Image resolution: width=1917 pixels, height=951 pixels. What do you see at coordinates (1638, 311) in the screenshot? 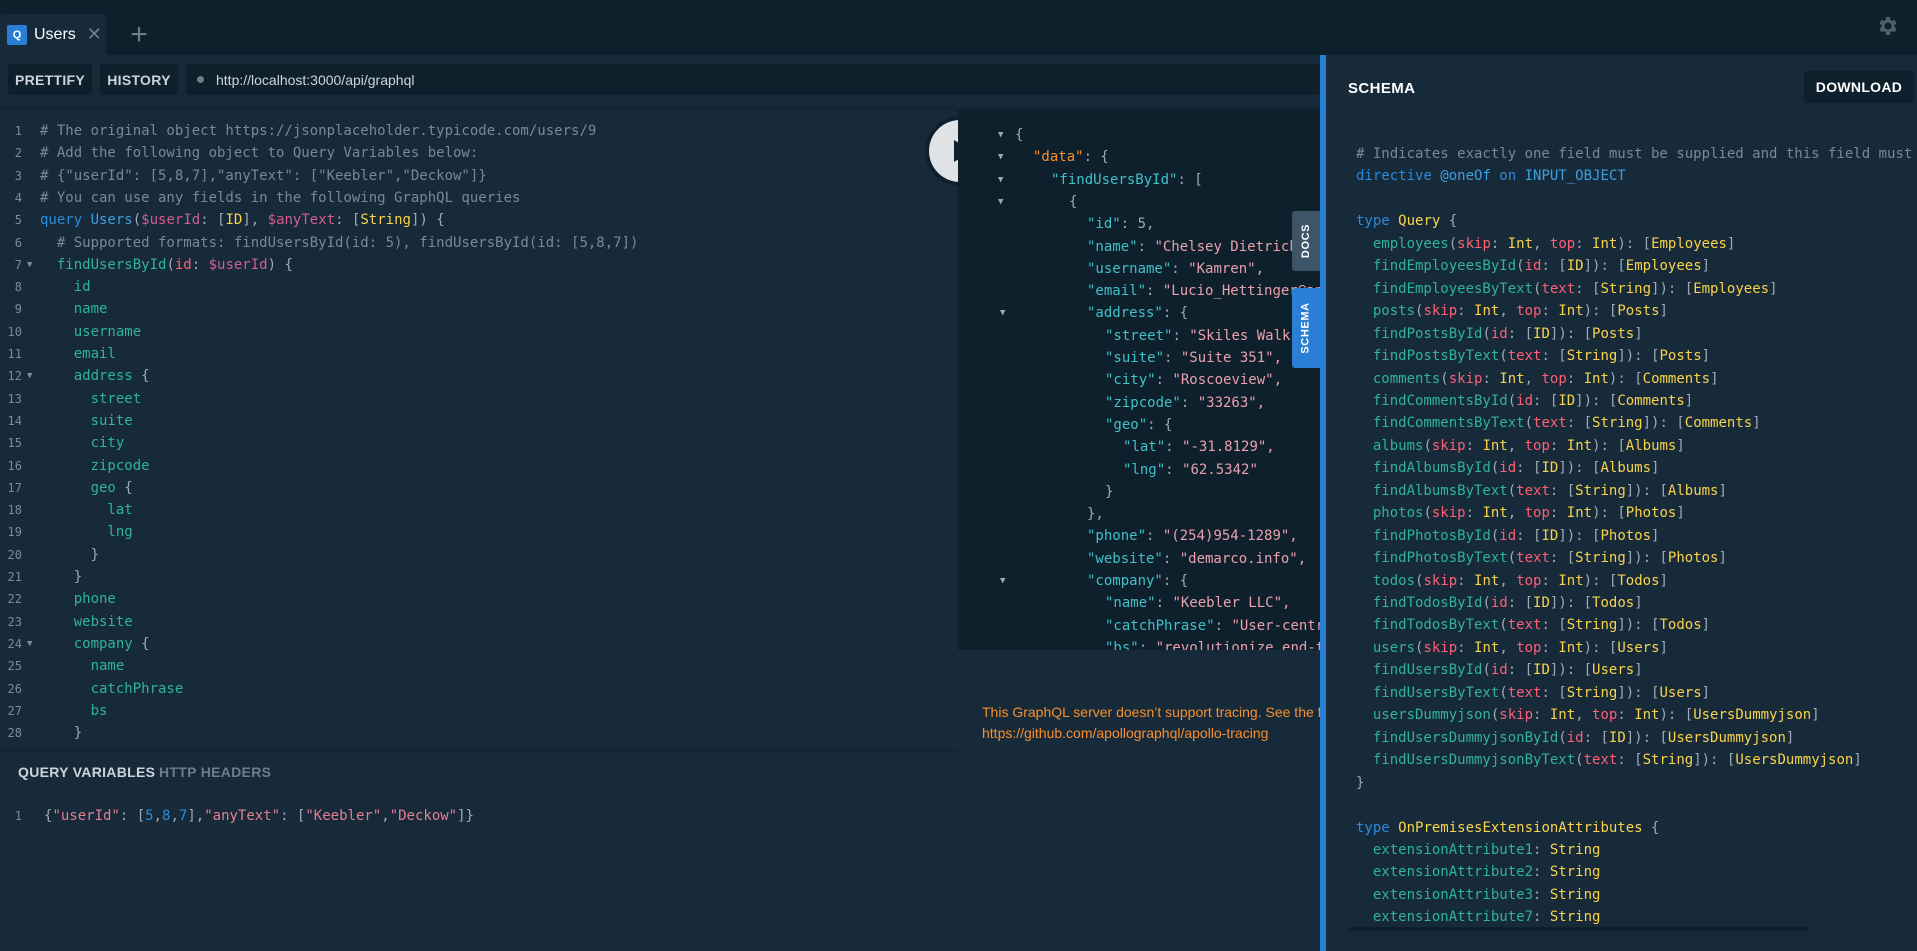
I see `code-token: Posts` at bounding box center [1638, 311].